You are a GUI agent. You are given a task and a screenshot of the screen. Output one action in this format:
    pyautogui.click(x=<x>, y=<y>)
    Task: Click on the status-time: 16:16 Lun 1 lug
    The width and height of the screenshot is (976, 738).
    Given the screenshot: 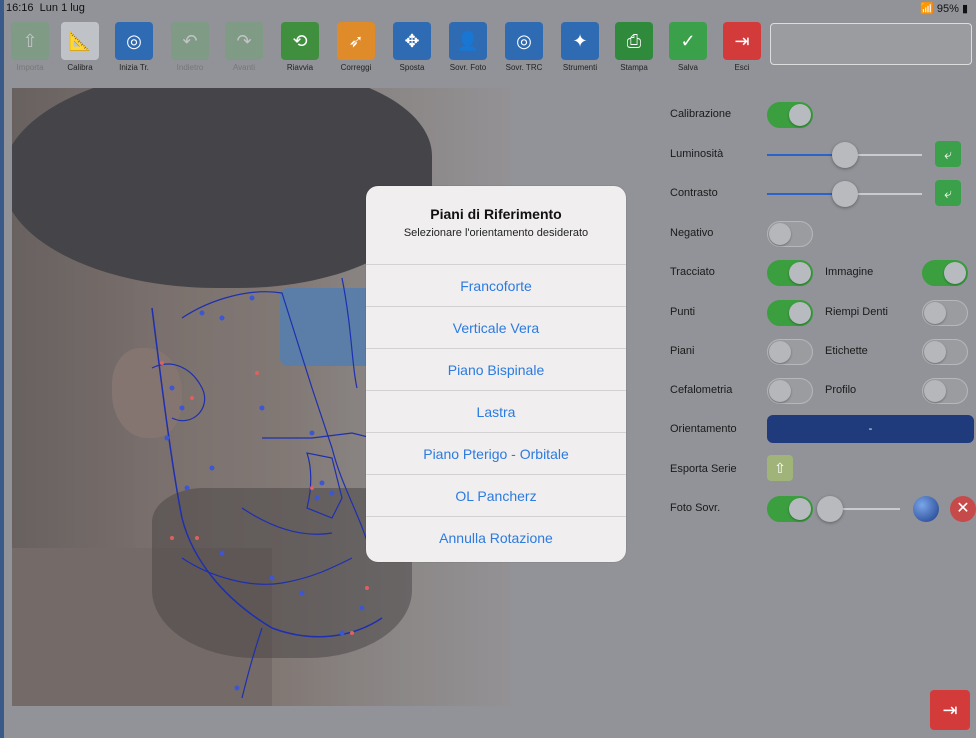 What is the action you would take?
    pyautogui.click(x=45, y=8)
    